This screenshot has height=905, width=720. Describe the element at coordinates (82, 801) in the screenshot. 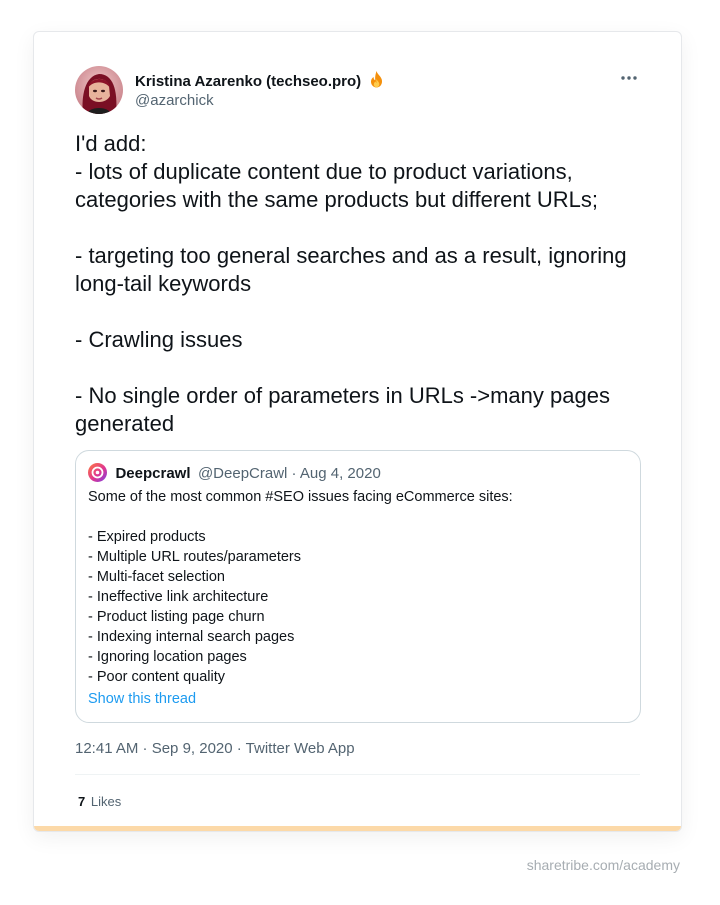

I see `likes-number: 7` at that location.